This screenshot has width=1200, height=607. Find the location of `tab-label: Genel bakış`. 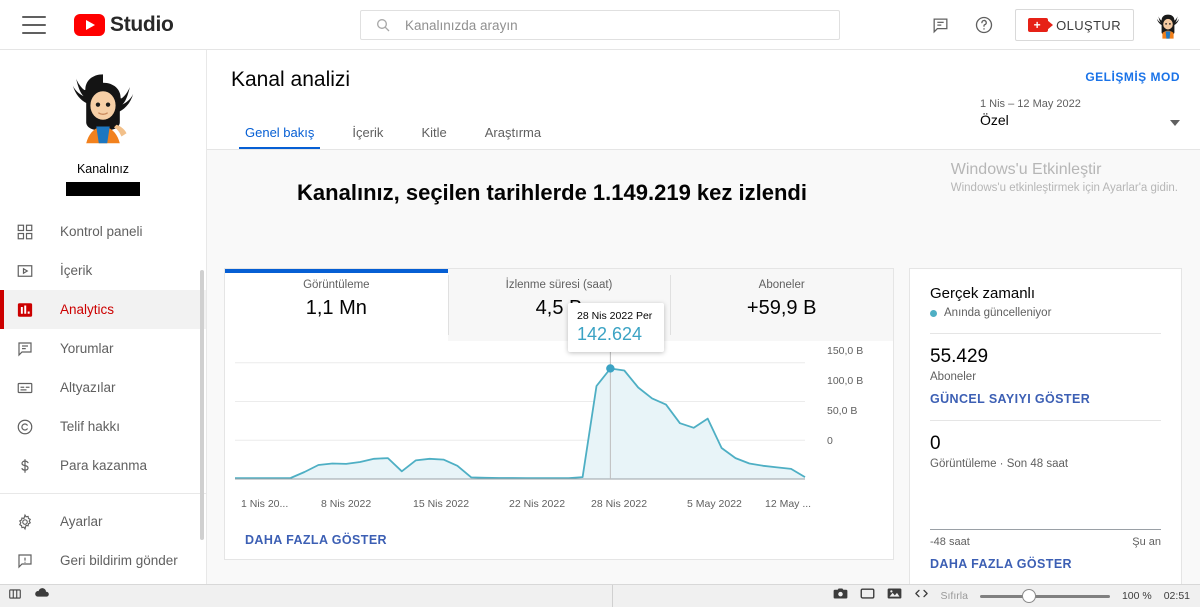

tab-label: Genel bakış is located at coordinates (280, 132).